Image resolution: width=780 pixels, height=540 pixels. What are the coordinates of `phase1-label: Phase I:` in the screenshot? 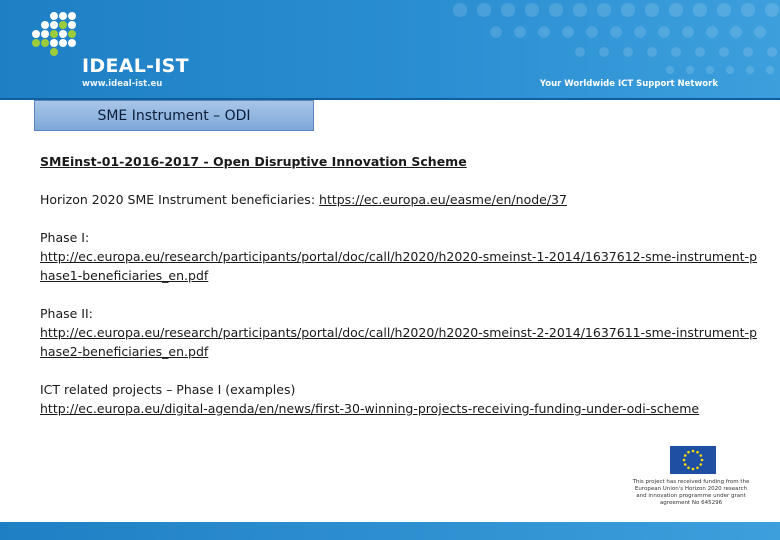 It's located at (65, 237).